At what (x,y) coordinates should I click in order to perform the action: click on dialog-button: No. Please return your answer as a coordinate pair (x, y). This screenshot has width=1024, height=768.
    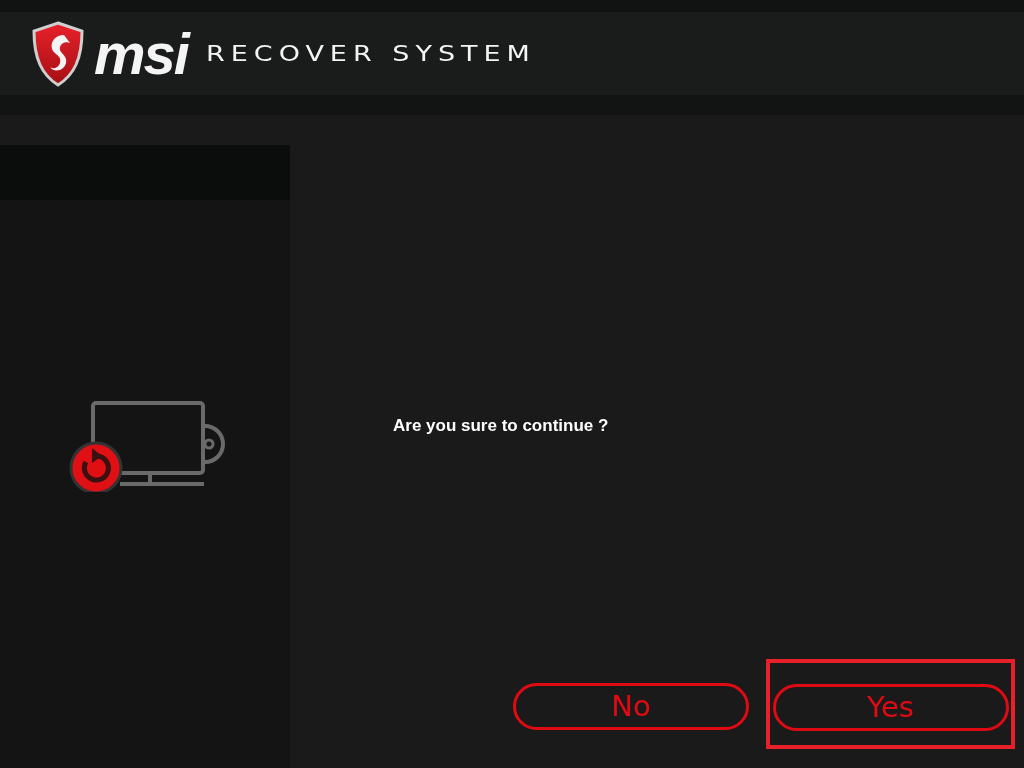
    Looking at the image, I should click on (631, 706).